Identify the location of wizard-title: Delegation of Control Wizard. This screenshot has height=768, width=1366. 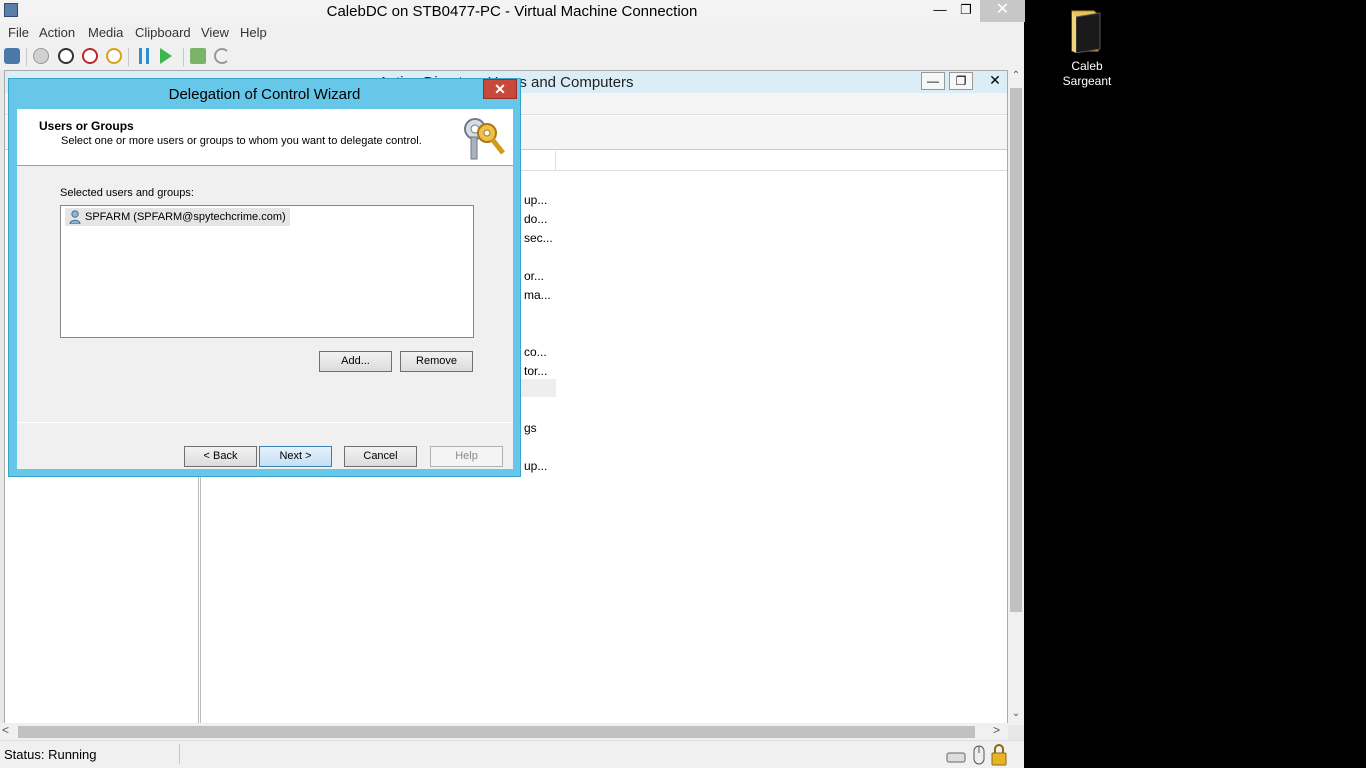
(264, 94).